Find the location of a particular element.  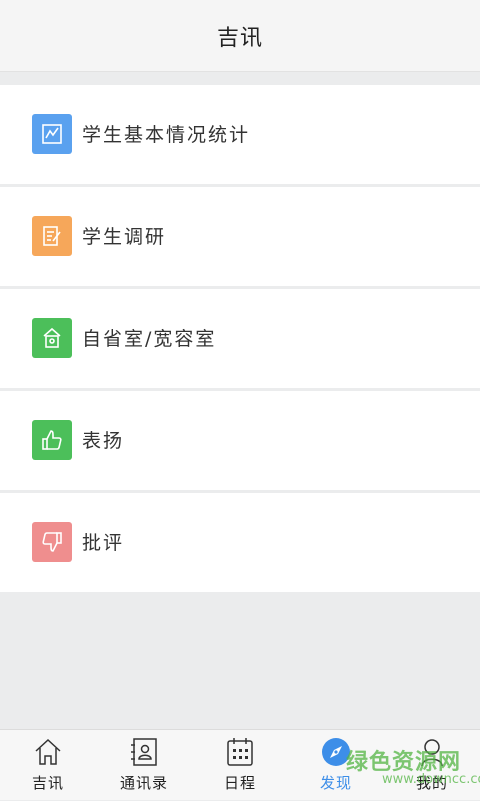

menu-item-reflection-room: 自省室/宽容室 is located at coordinates (240, 338).